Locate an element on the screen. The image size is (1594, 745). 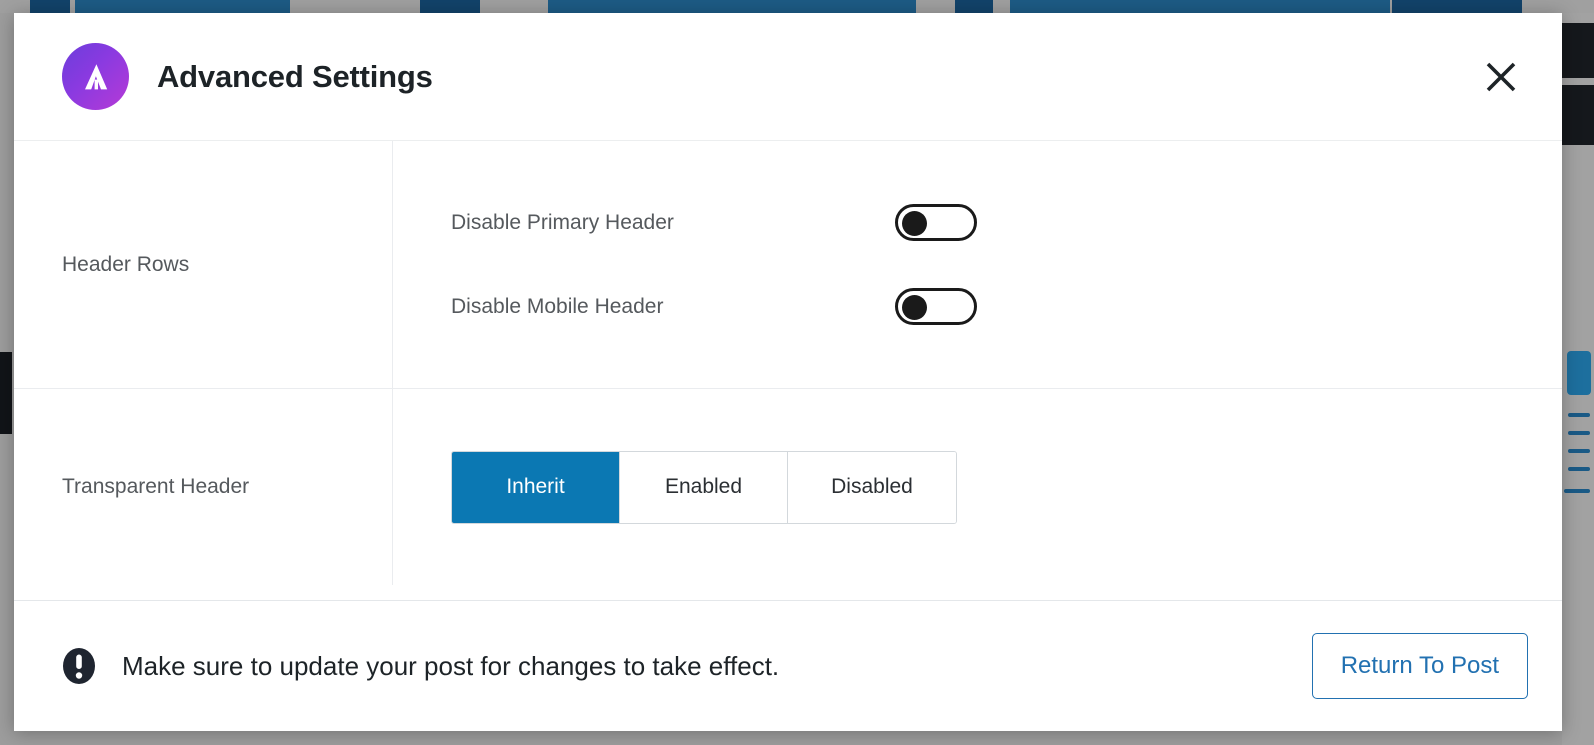
toggle-disable-mobile-header is located at coordinates (936, 306).